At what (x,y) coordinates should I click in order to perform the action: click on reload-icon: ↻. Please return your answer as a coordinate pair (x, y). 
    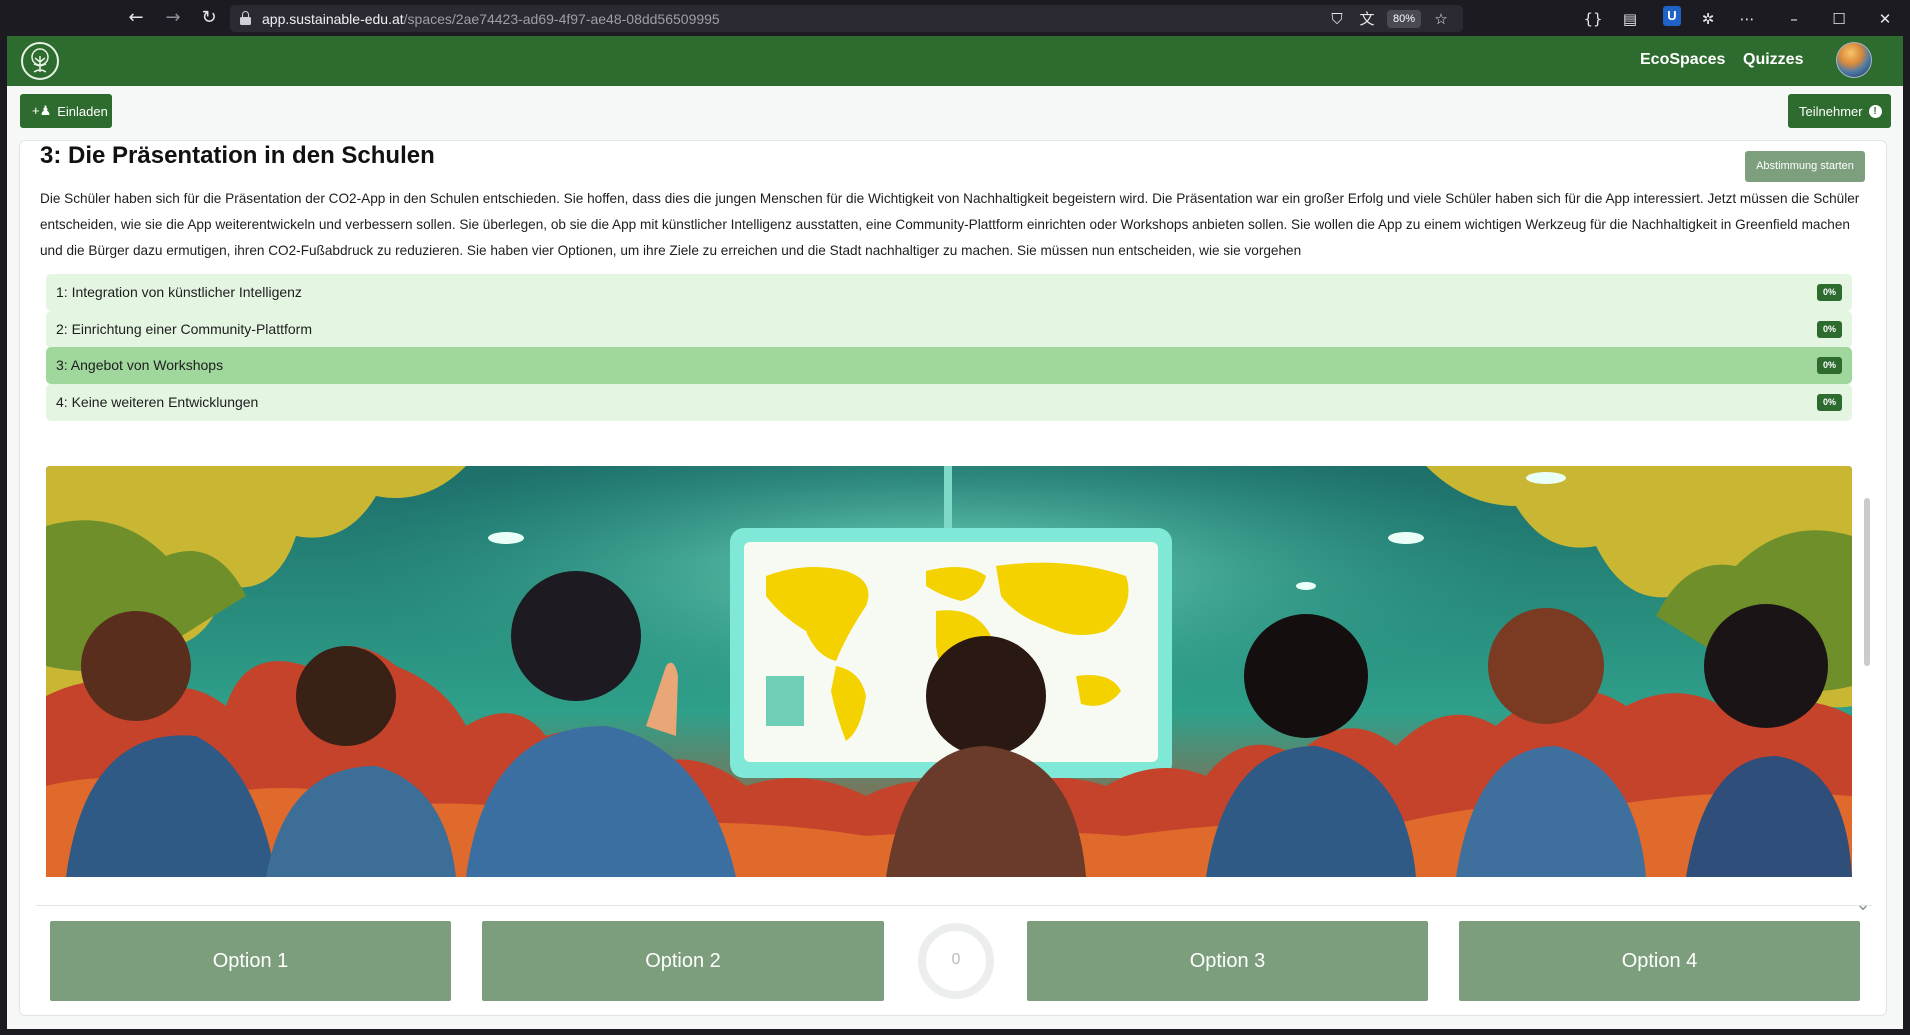
    Looking at the image, I should click on (209, 18).